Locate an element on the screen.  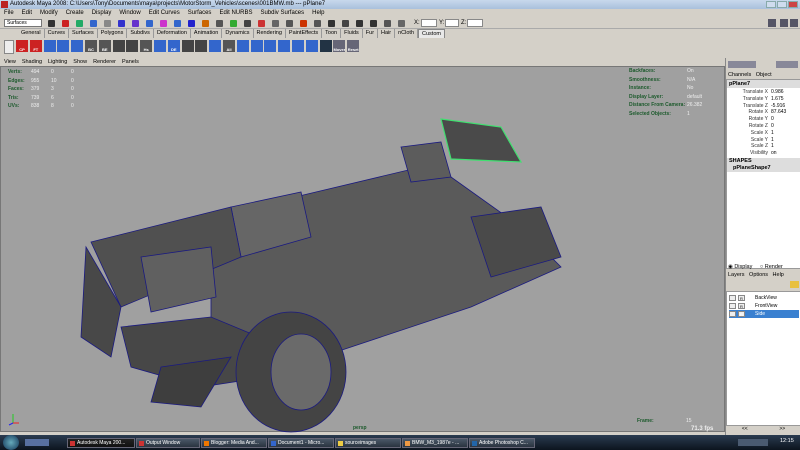
show-tool-settings-icon is located at coordinates (784, 23).